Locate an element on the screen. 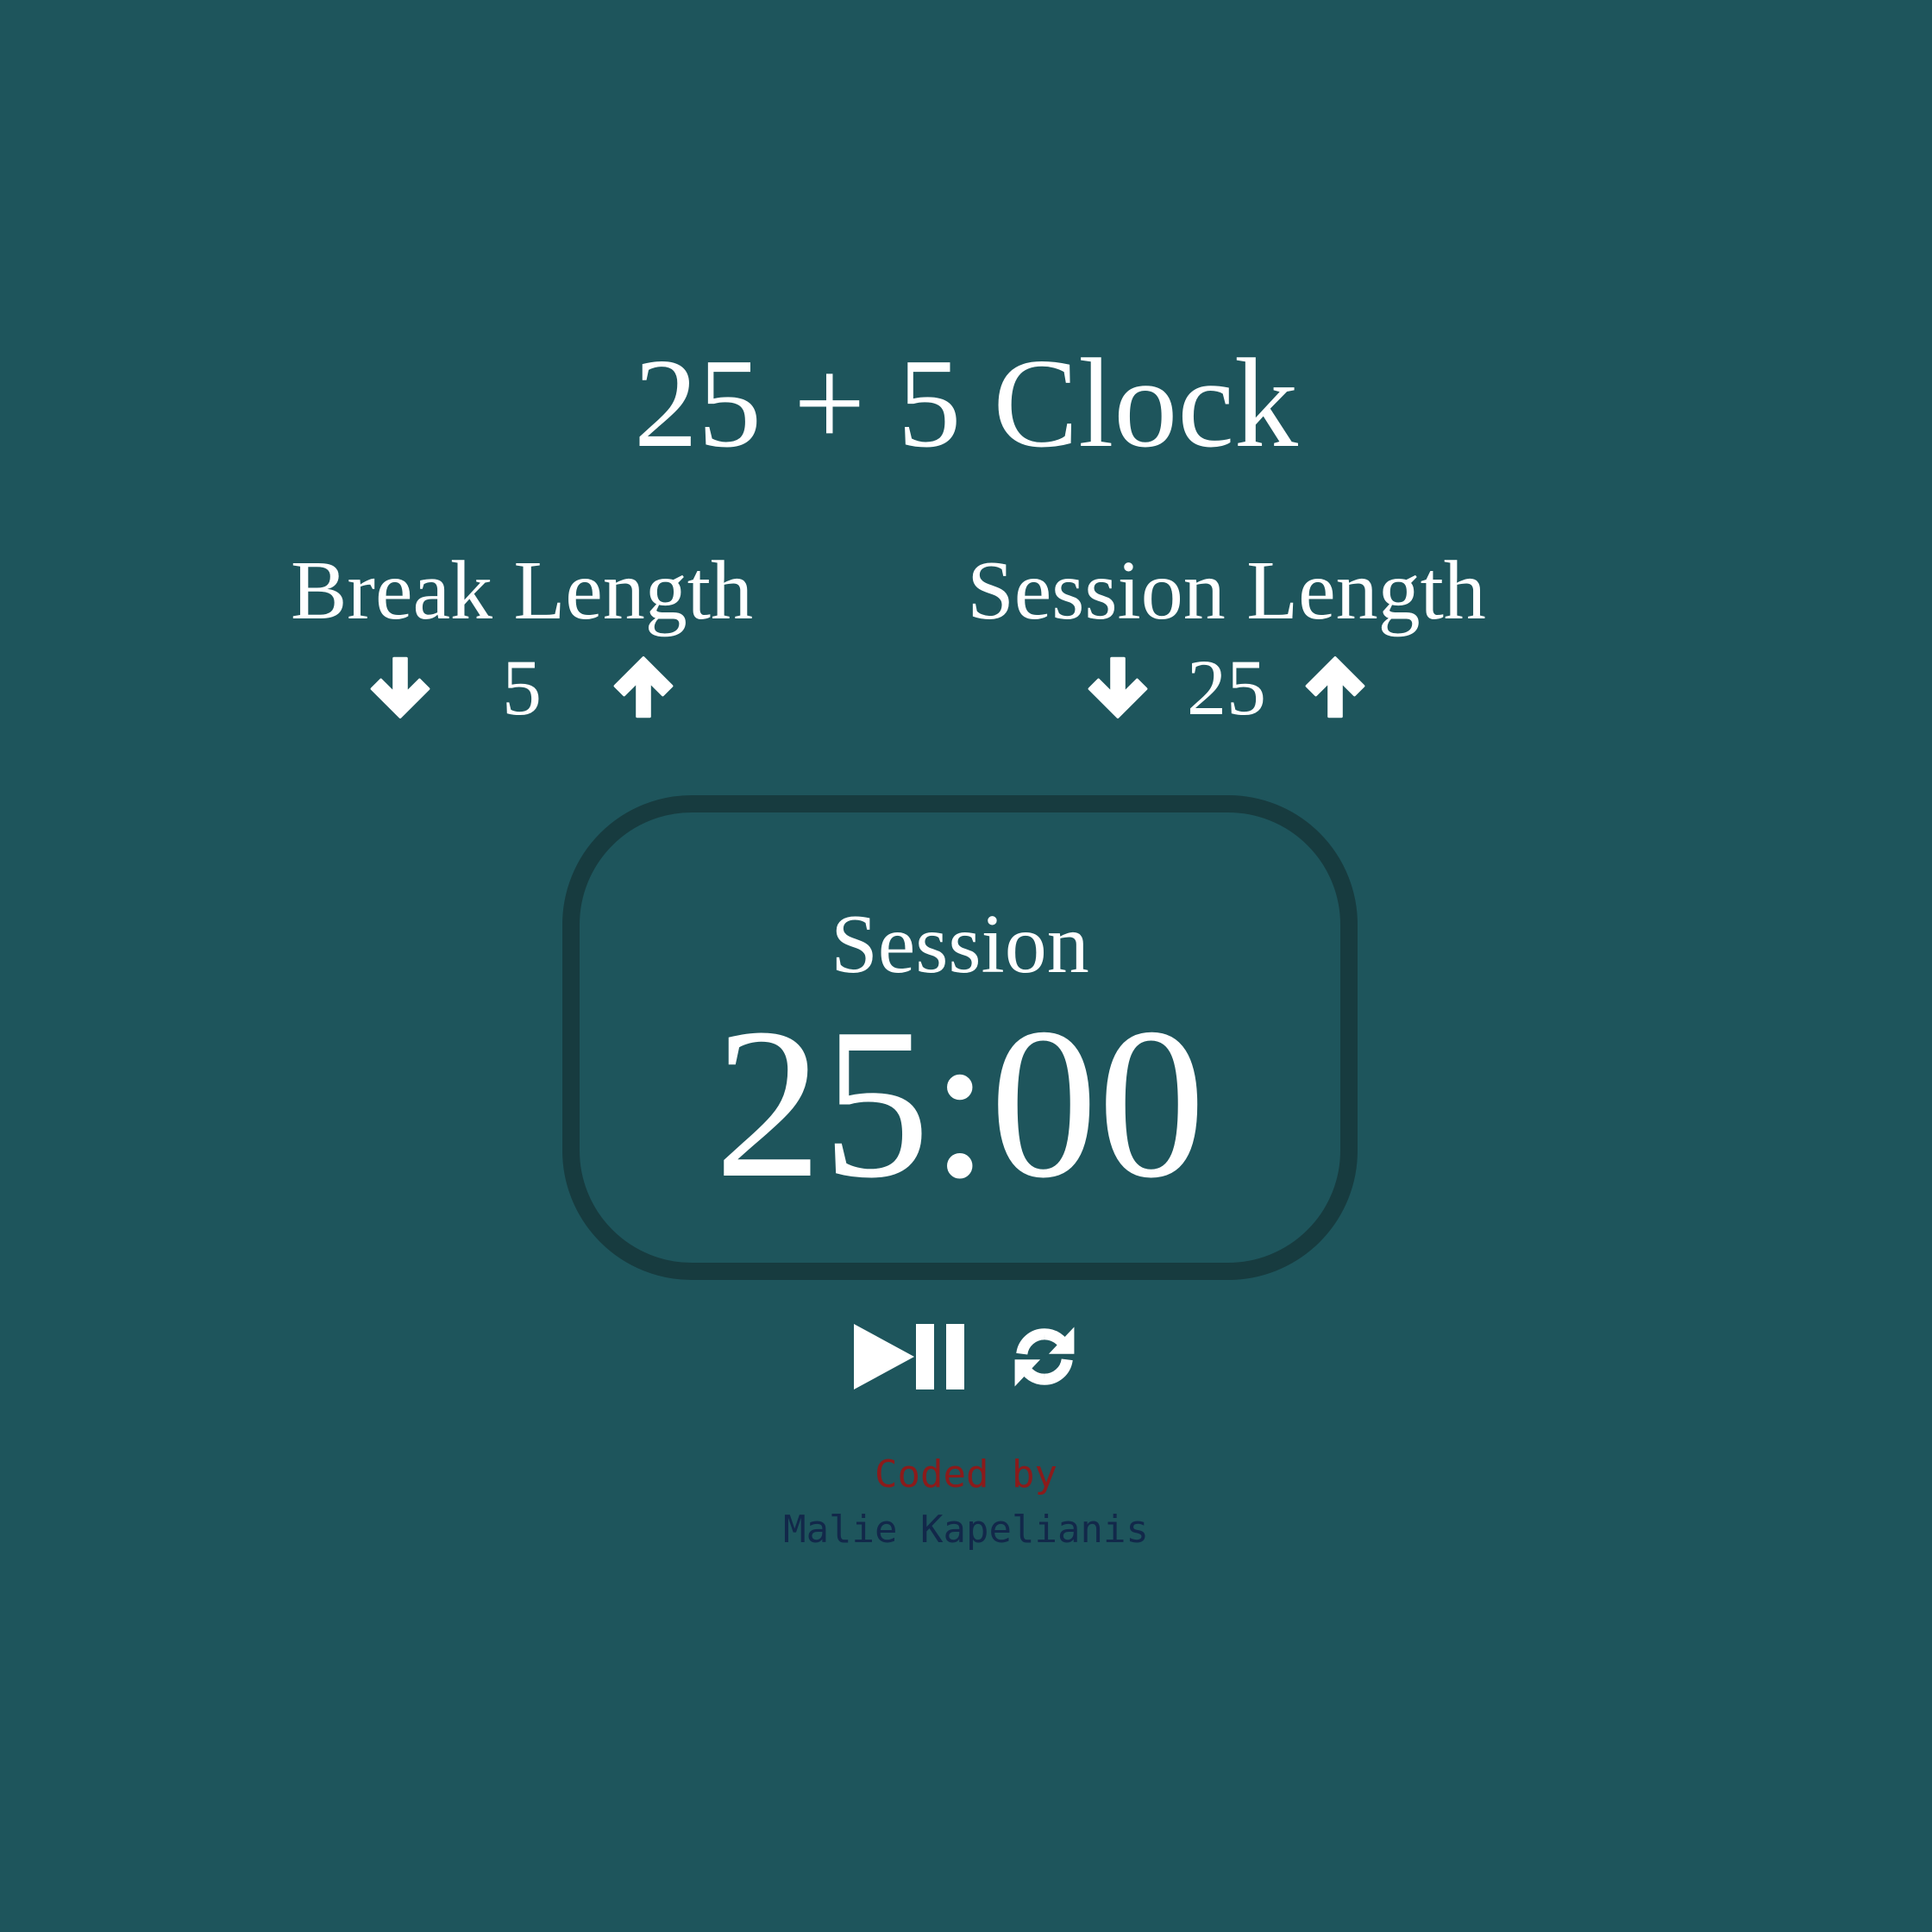  session-decrement-button is located at coordinates (1117, 688).